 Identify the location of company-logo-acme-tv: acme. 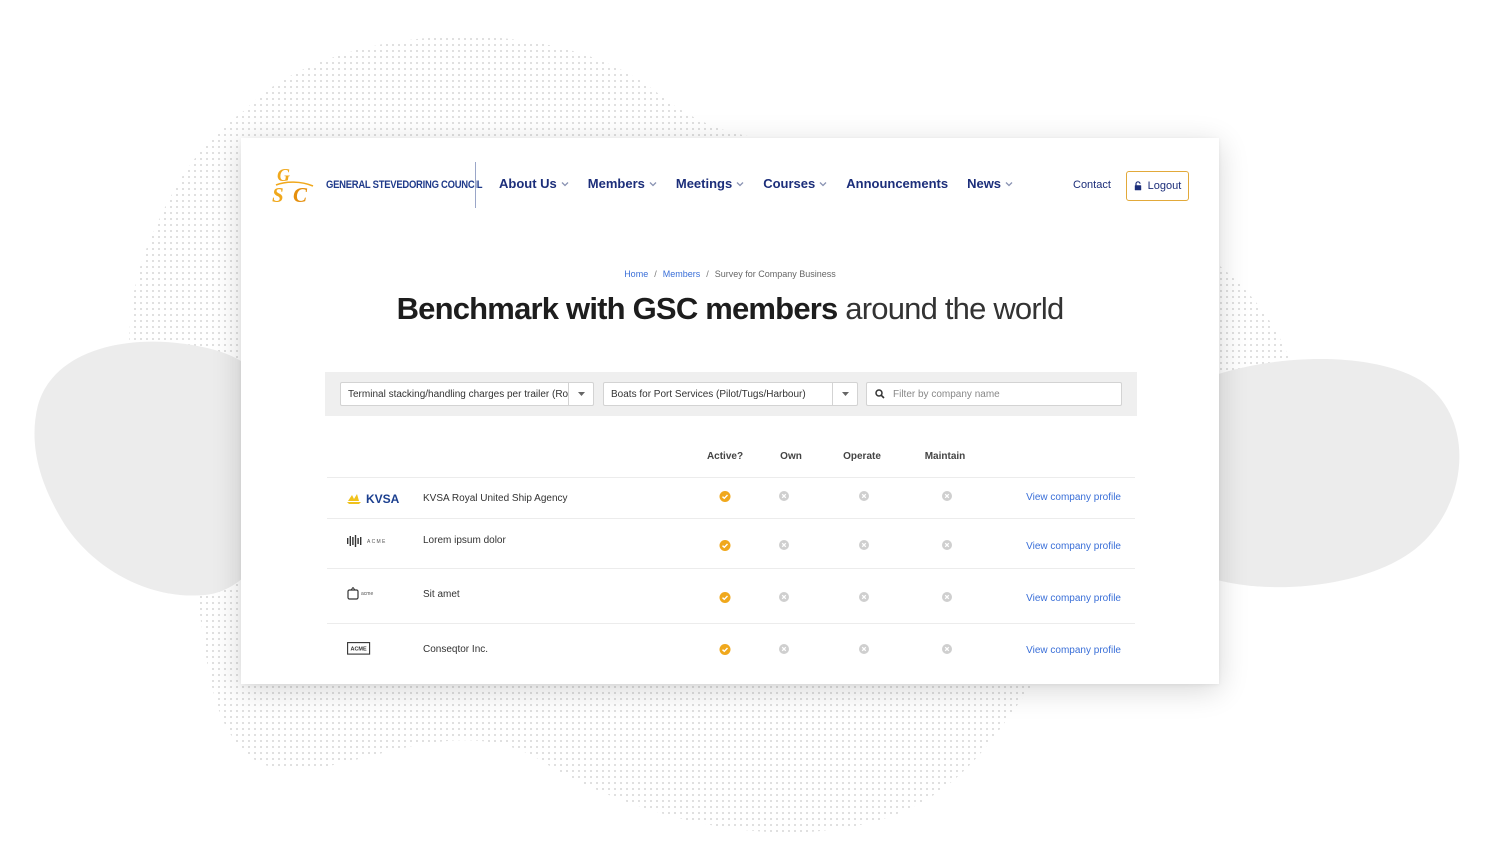
(363, 594).